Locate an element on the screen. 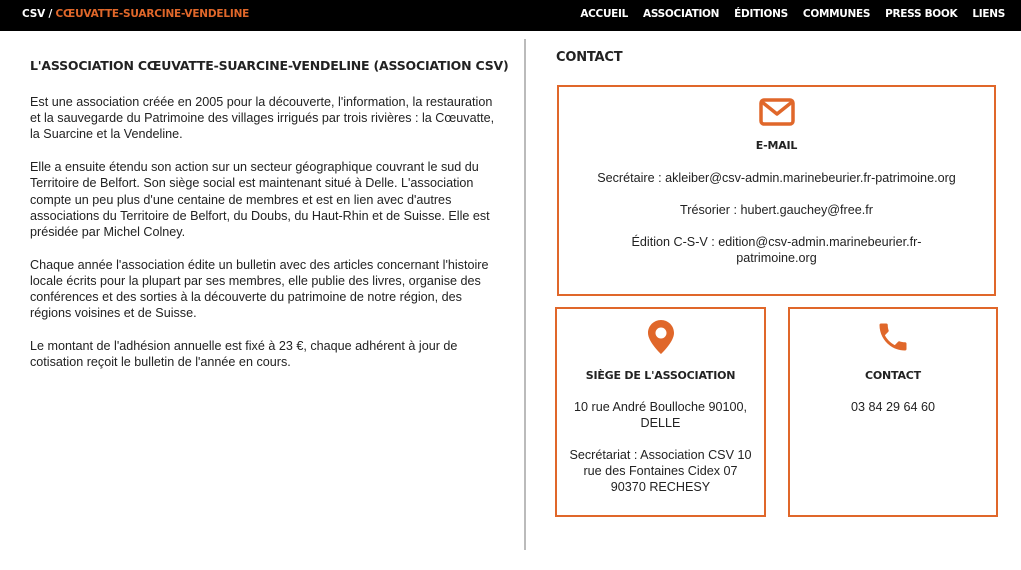 The width and height of the screenshot is (1021, 570). brand-name: CŒUVATTE-SUARCINE-VENDELINE is located at coordinates (152, 14).